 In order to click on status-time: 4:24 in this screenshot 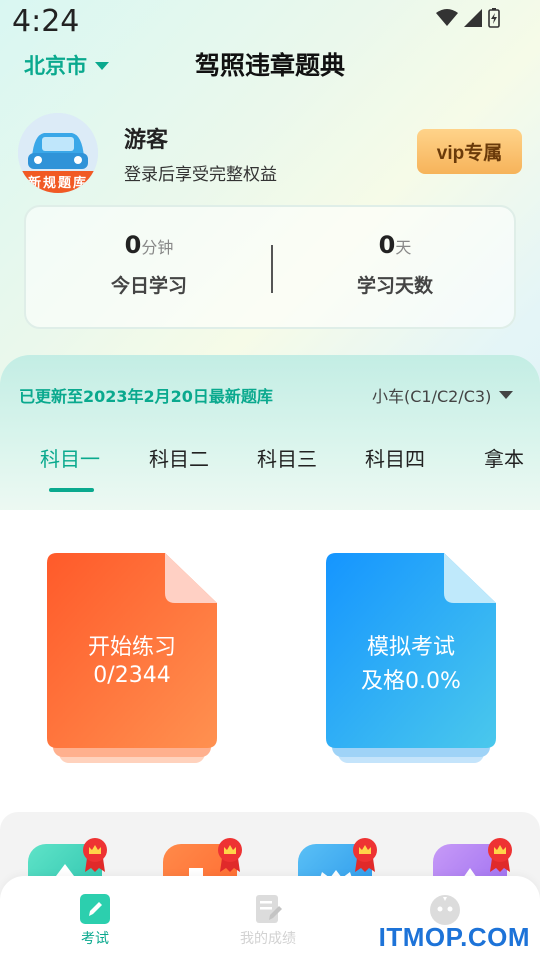, I will do `click(46, 21)`.